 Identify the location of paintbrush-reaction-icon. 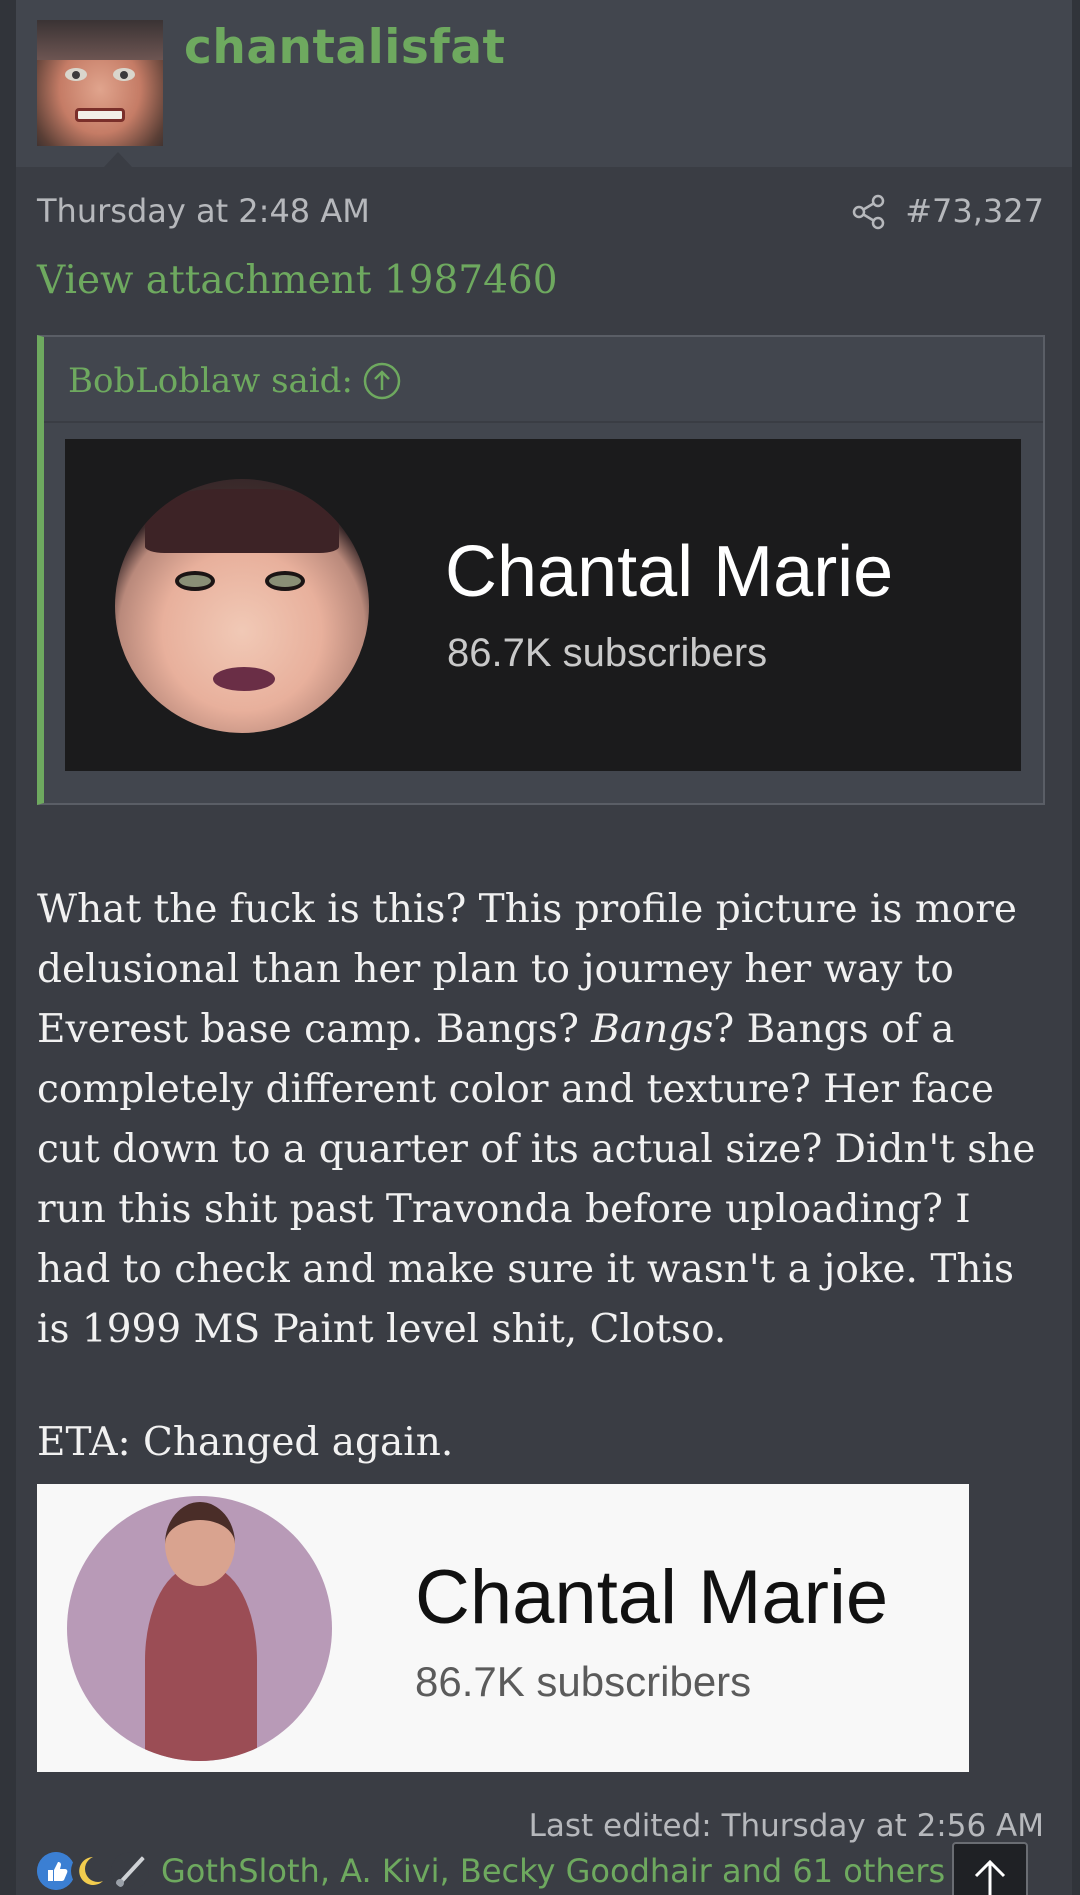
(130, 1871).